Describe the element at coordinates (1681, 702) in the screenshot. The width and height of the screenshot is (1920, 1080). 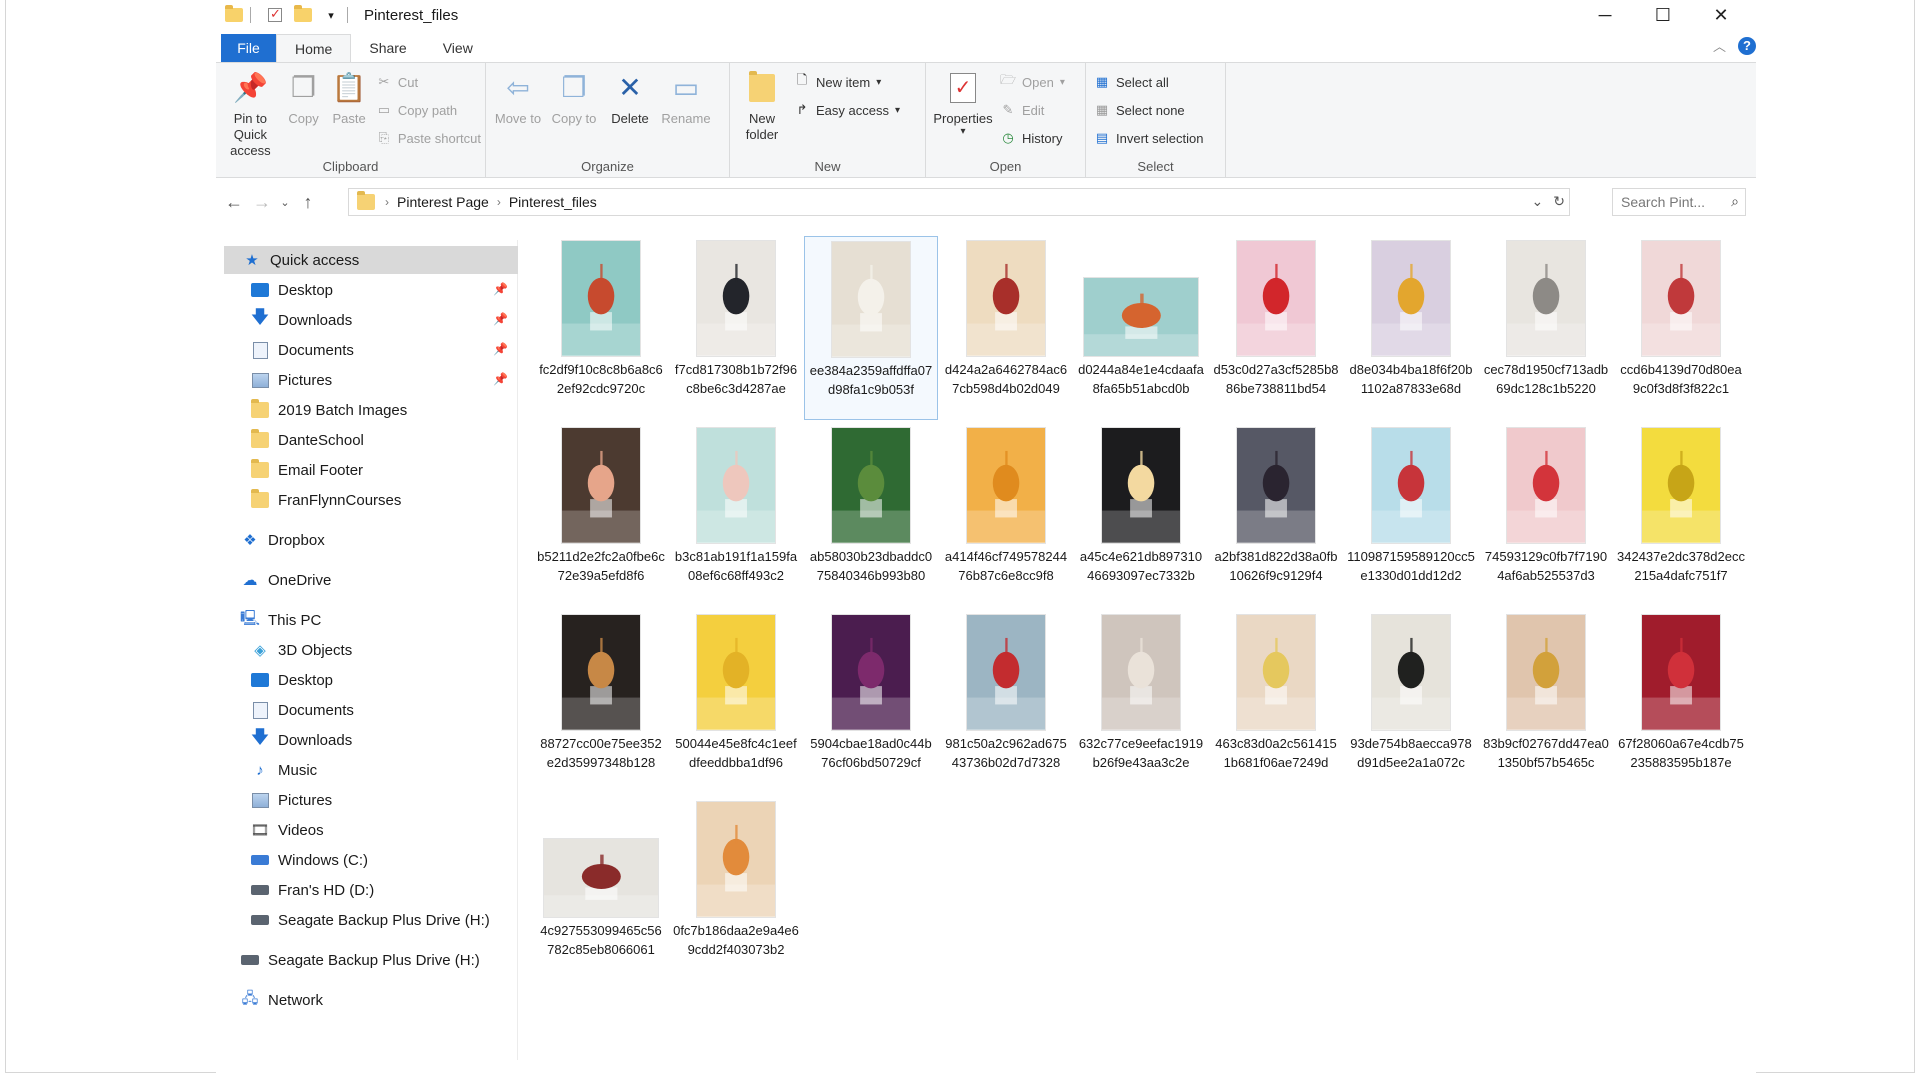
I see `file-item: 67f28060a67e4cdb75235883595b187e` at that location.